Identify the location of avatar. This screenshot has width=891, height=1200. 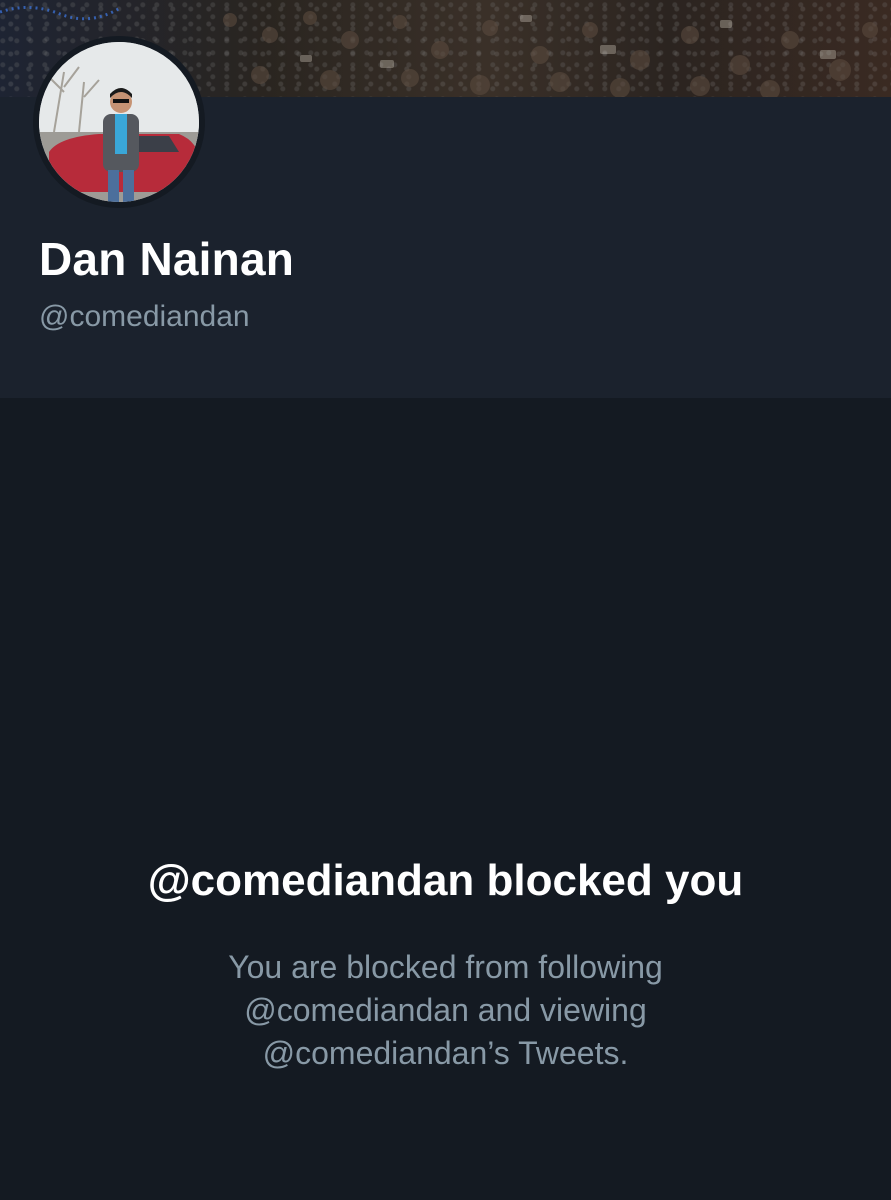
(119, 122).